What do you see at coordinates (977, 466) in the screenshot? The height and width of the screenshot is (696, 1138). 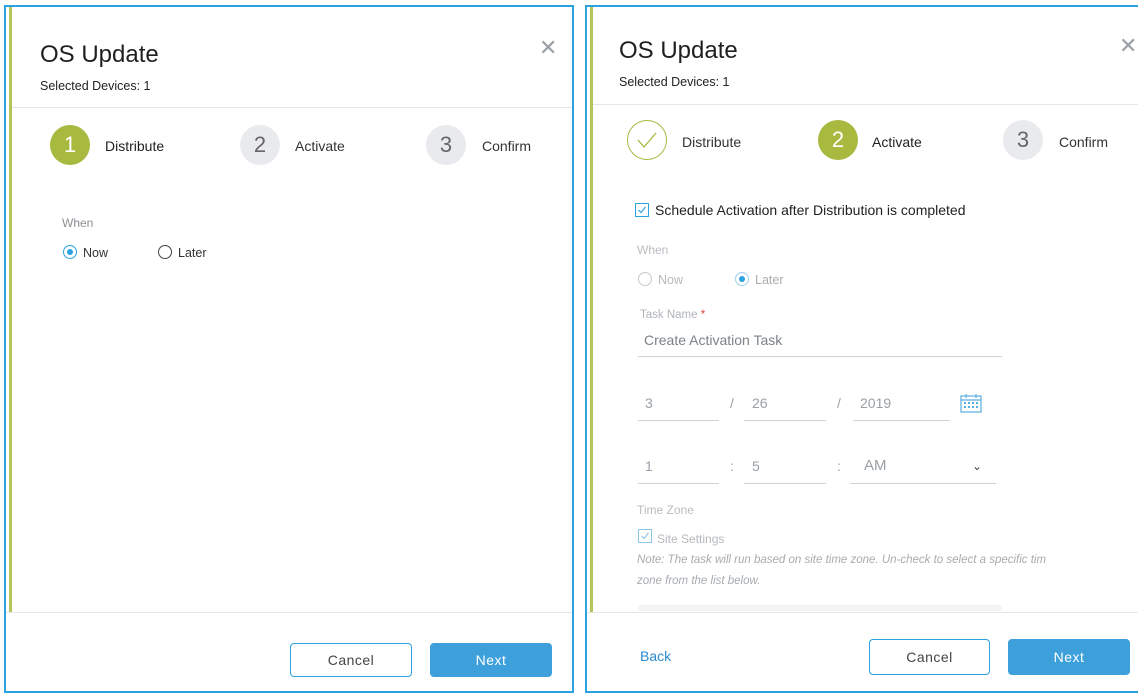 I see `chevron-down-icon: ⌄` at bounding box center [977, 466].